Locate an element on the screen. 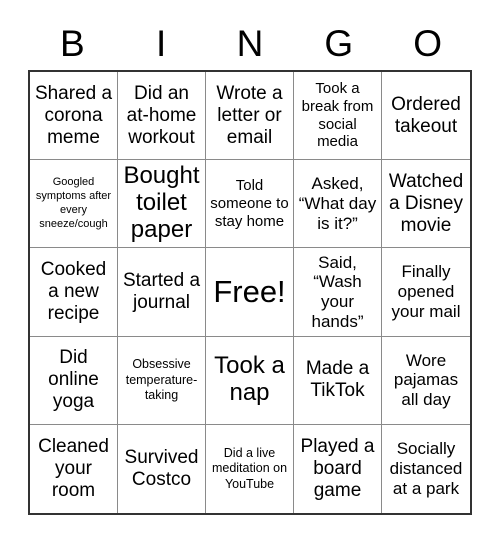 This screenshot has height=544, width=500. bingo-cell-label: Wore pajamas all day is located at coordinates (426, 380).